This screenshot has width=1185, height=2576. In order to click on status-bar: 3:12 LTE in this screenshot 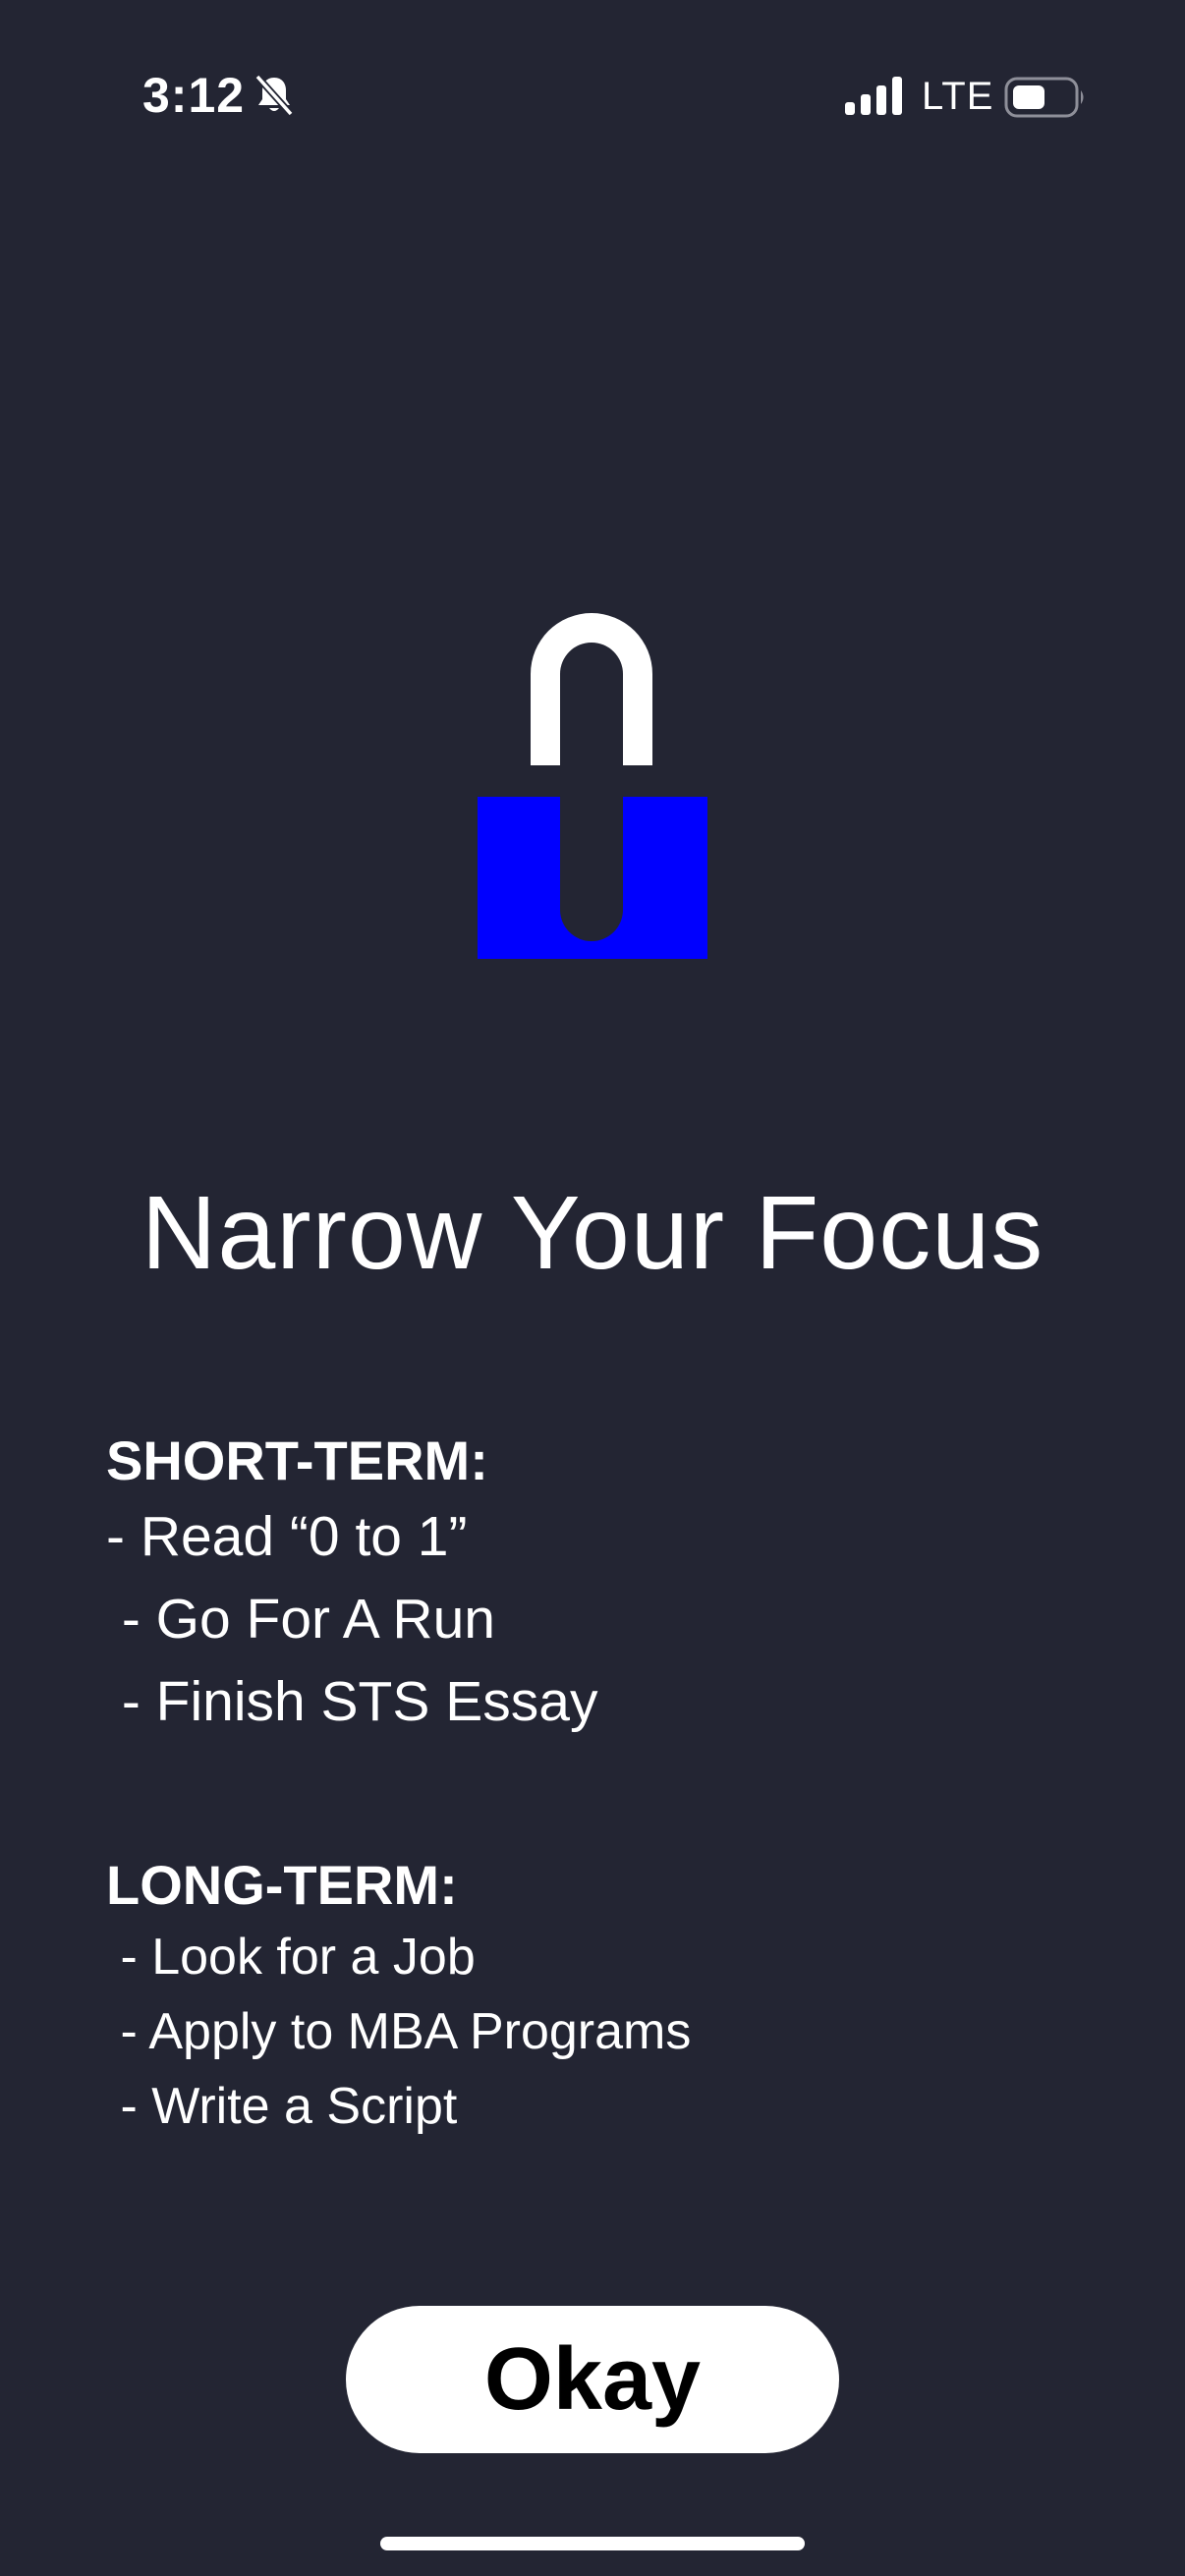, I will do `click(592, 98)`.